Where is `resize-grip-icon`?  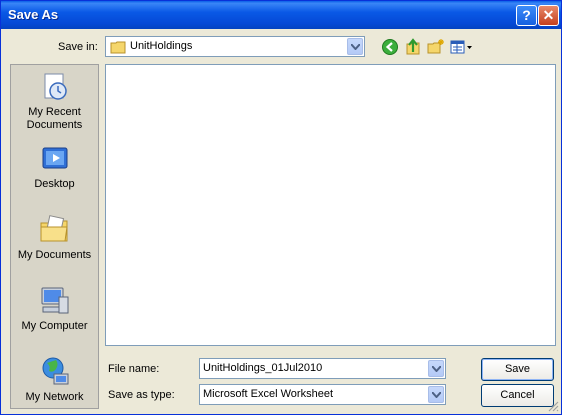 resize-grip-icon is located at coordinates (553, 406).